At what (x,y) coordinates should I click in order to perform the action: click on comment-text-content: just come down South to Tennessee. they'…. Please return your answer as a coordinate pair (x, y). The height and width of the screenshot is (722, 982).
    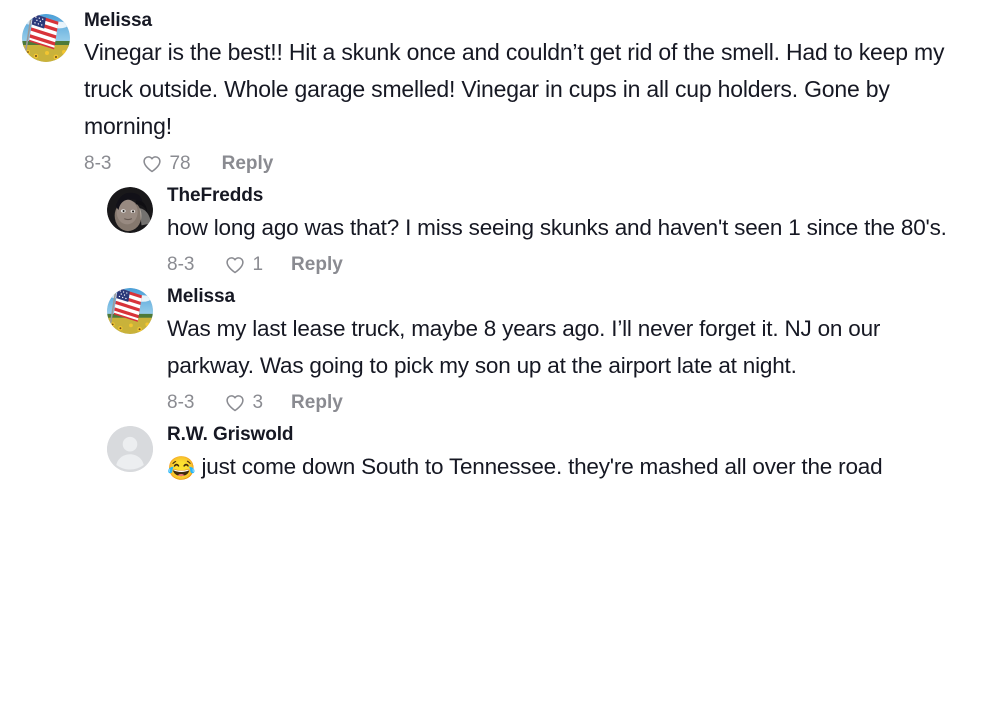
    Looking at the image, I should click on (539, 466).